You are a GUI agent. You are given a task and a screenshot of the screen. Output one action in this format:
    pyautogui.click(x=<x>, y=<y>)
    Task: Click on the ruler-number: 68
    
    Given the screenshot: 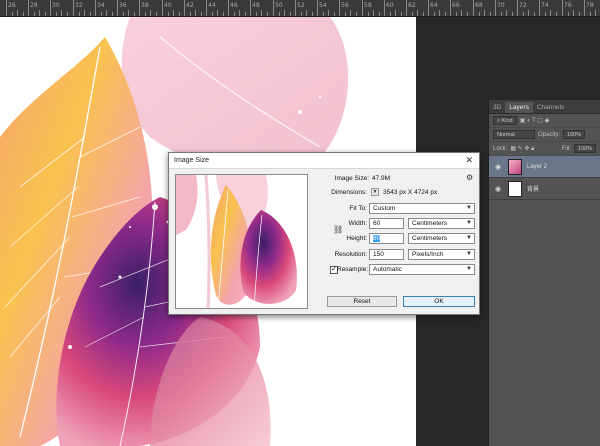 What is the action you would take?
    pyautogui.click(x=479, y=5)
    